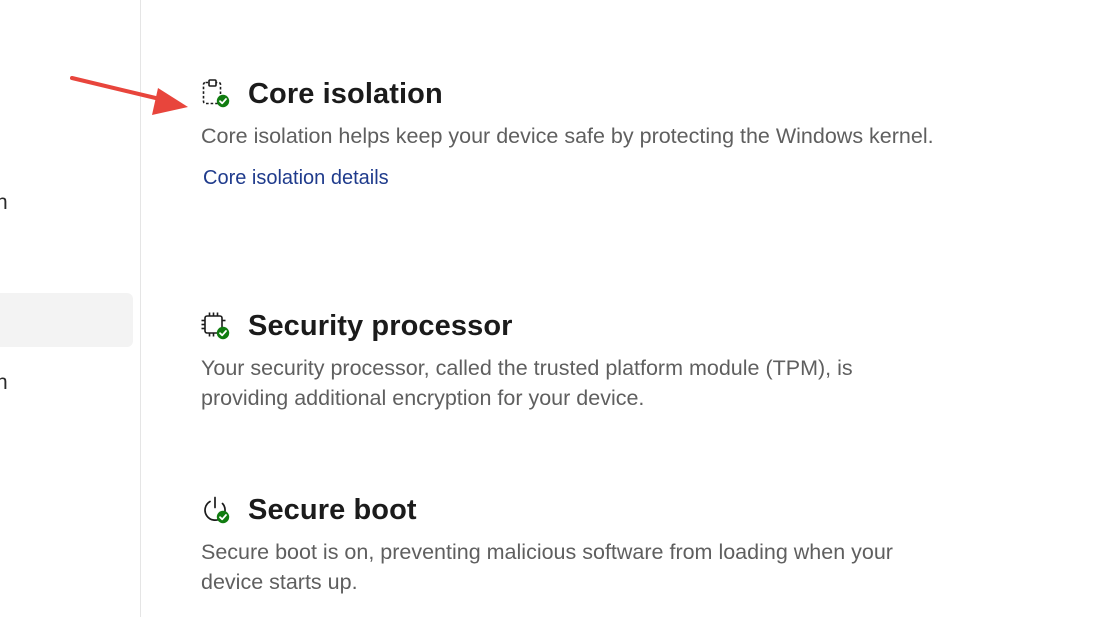  What do you see at coordinates (216, 94) in the screenshot?
I see `core-isolation-icon` at bounding box center [216, 94].